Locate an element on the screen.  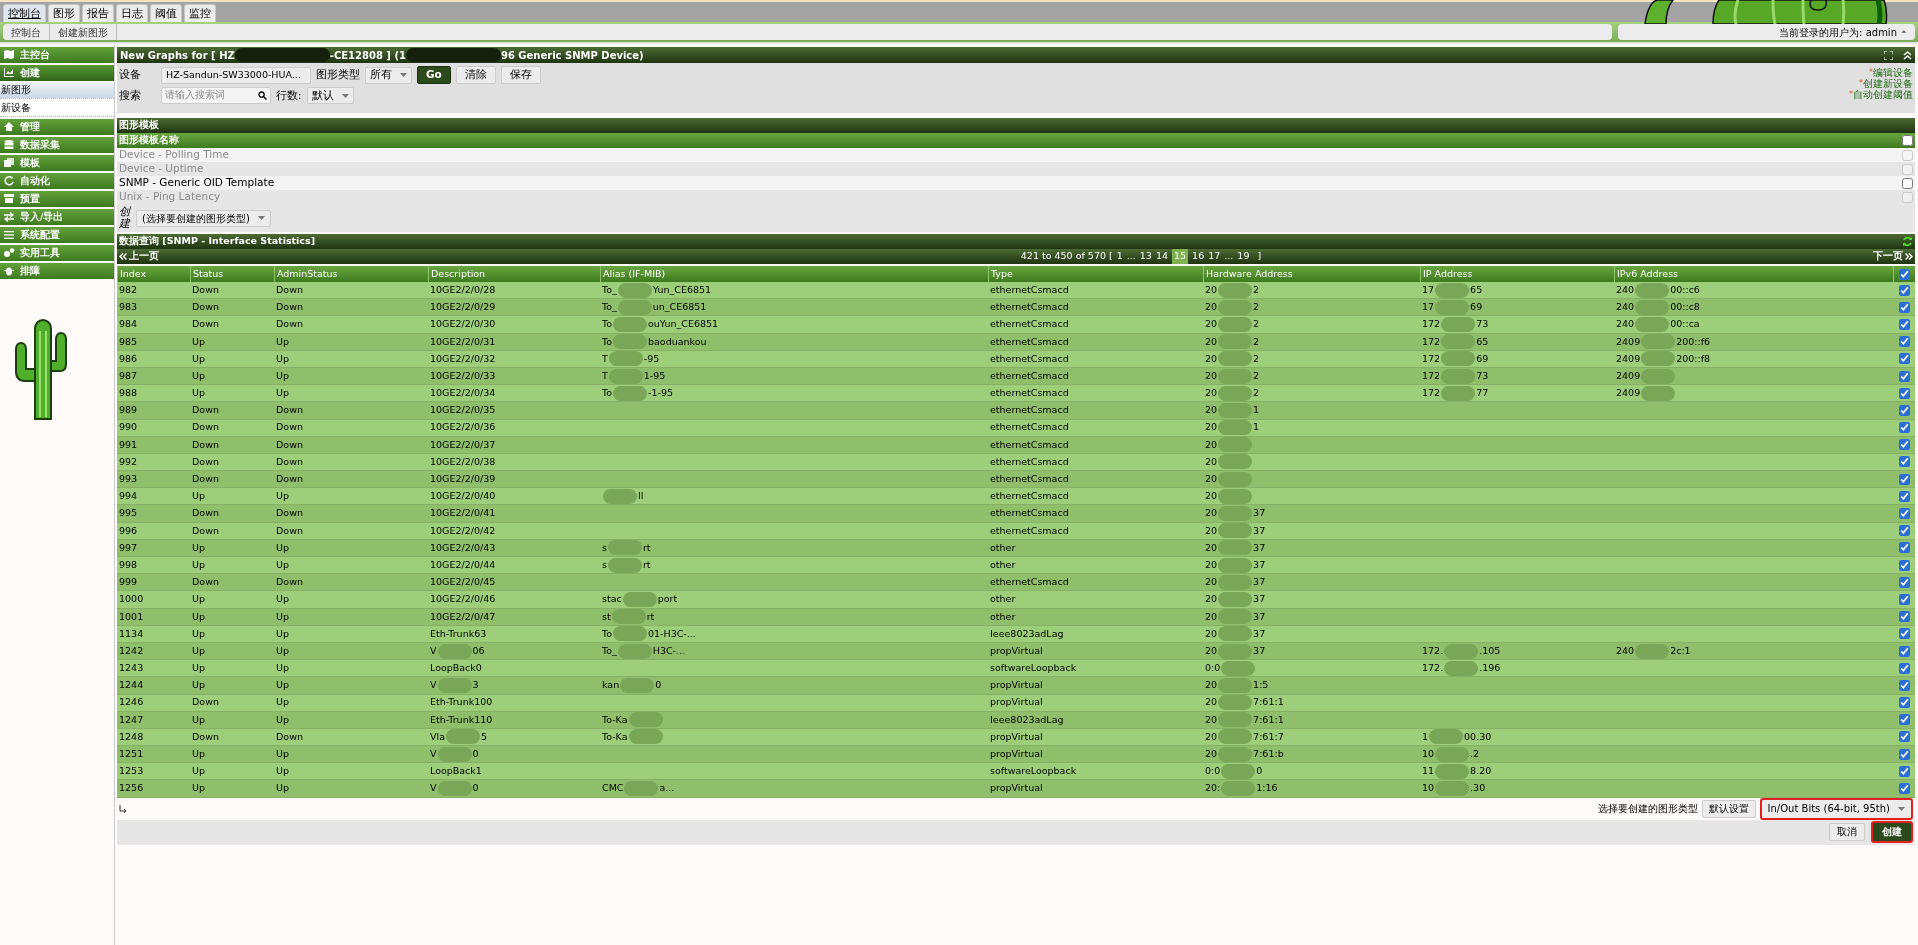
sidebar-item: 实用工具 is located at coordinates (57, 253).